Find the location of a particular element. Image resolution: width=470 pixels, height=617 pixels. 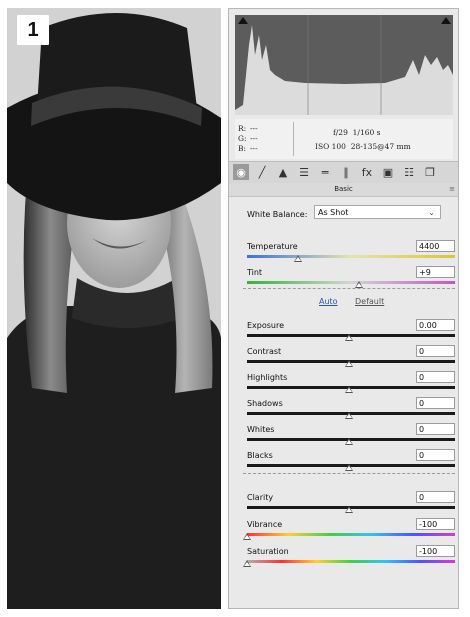

panel-tabs: ◉ ╱ ▲ ☰ ═ ∥ fx ▣ ☷ ❐ is located at coordinates (343, 172).